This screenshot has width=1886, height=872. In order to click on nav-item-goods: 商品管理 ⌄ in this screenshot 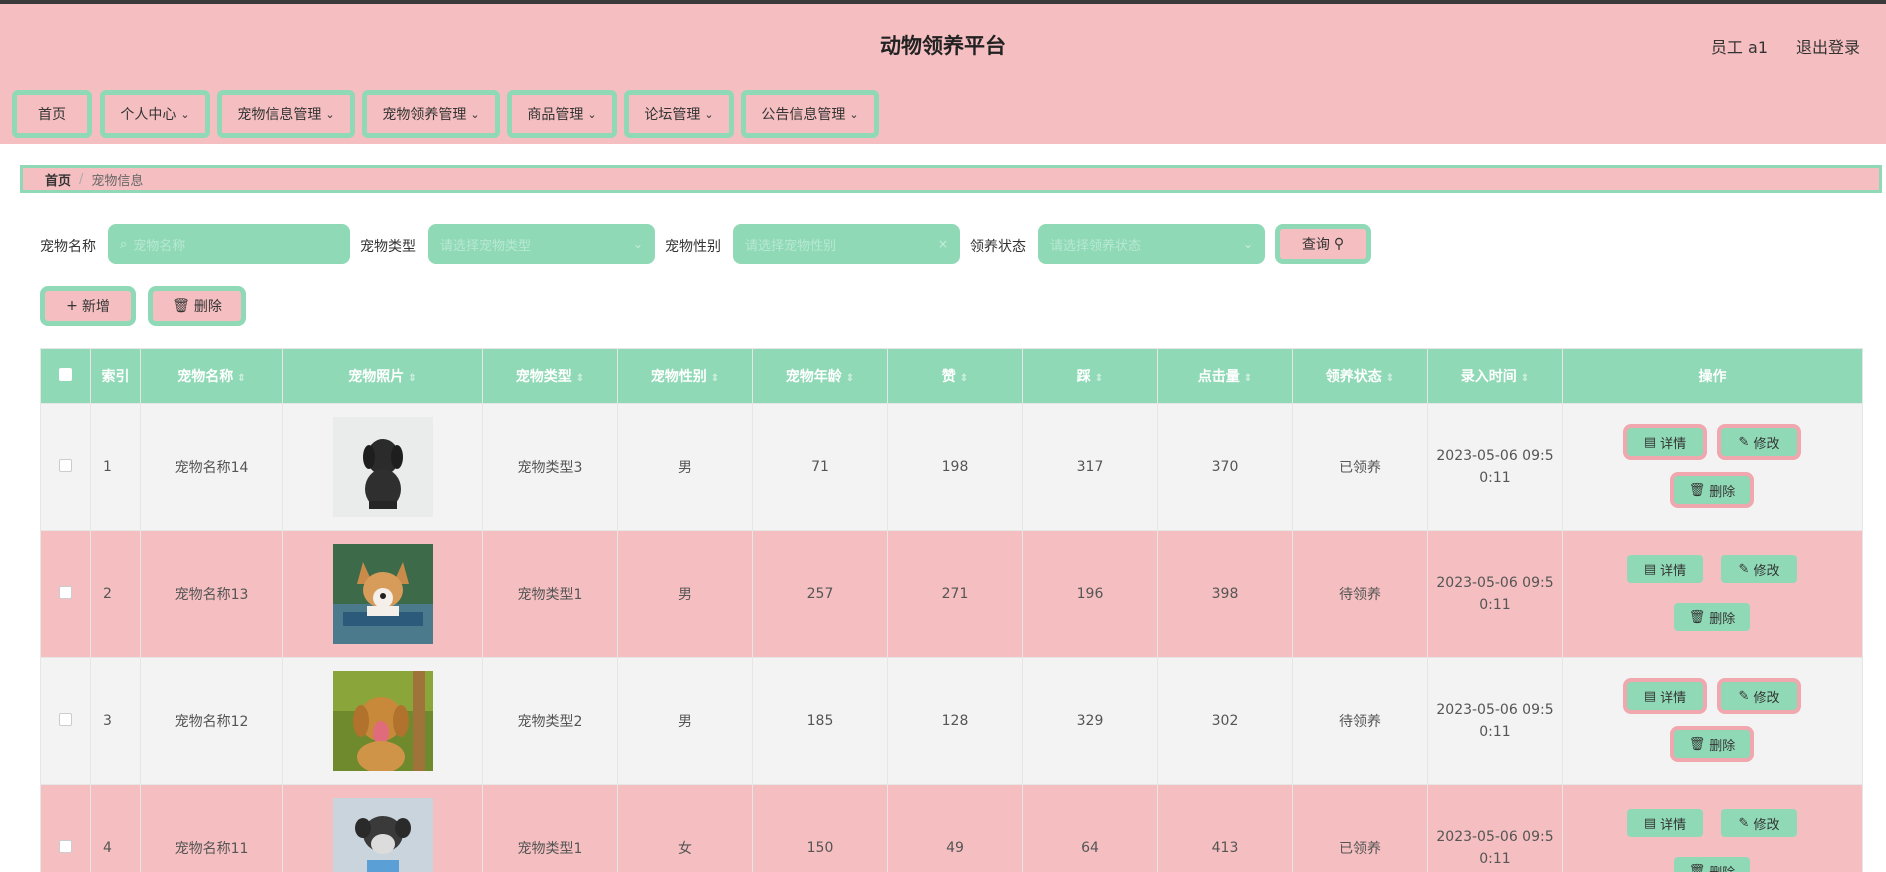, I will do `click(562, 114)`.